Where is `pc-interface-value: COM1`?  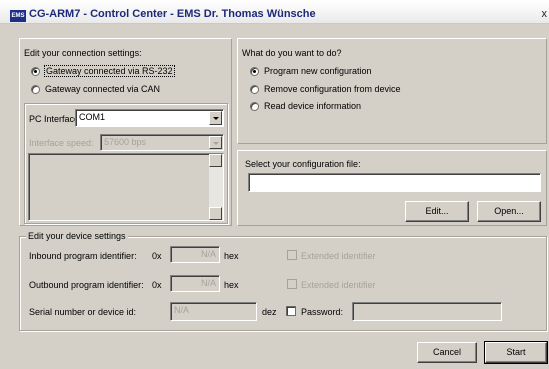
pc-interface-value: COM1 is located at coordinates (92, 117).